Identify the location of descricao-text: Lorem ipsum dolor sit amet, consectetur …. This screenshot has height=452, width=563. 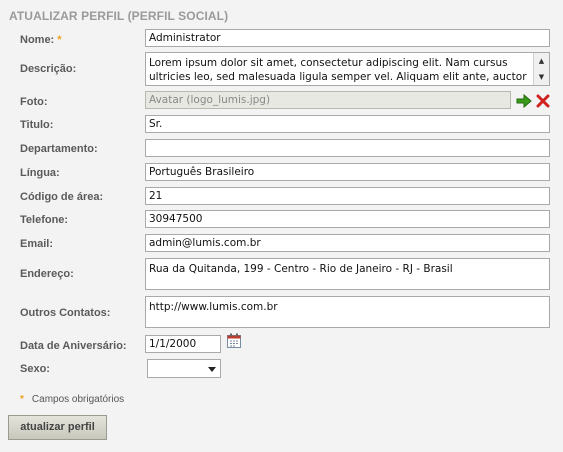
(338, 70).